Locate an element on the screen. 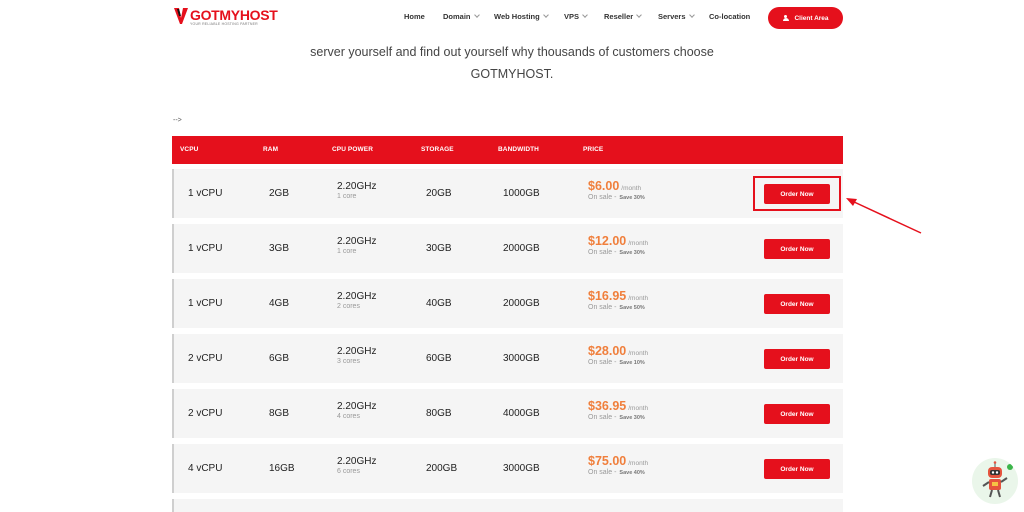 This screenshot has height=512, width=1024. ram-value: 16GB is located at coordinates (282, 468).